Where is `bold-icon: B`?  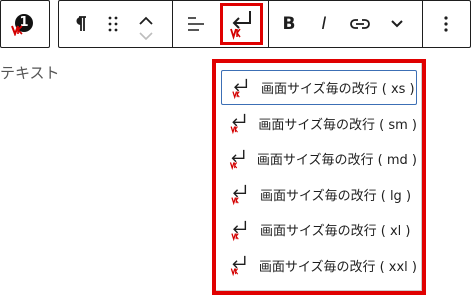
bold-icon: B is located at coordinates (289, 24).